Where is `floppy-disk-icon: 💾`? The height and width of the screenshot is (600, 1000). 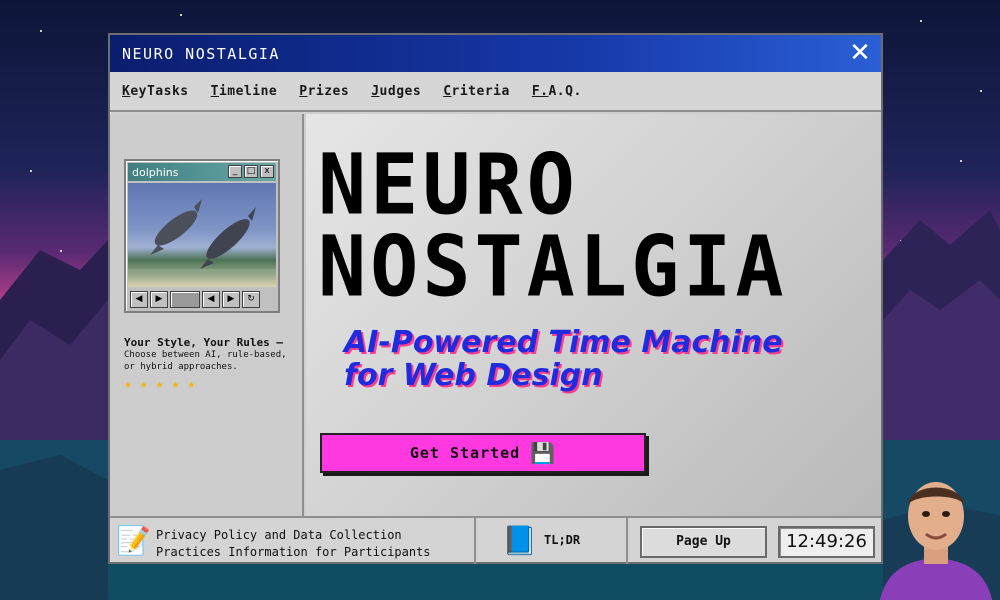 floppy-disk-icon: 💾 is located at coordinates (543, 453).